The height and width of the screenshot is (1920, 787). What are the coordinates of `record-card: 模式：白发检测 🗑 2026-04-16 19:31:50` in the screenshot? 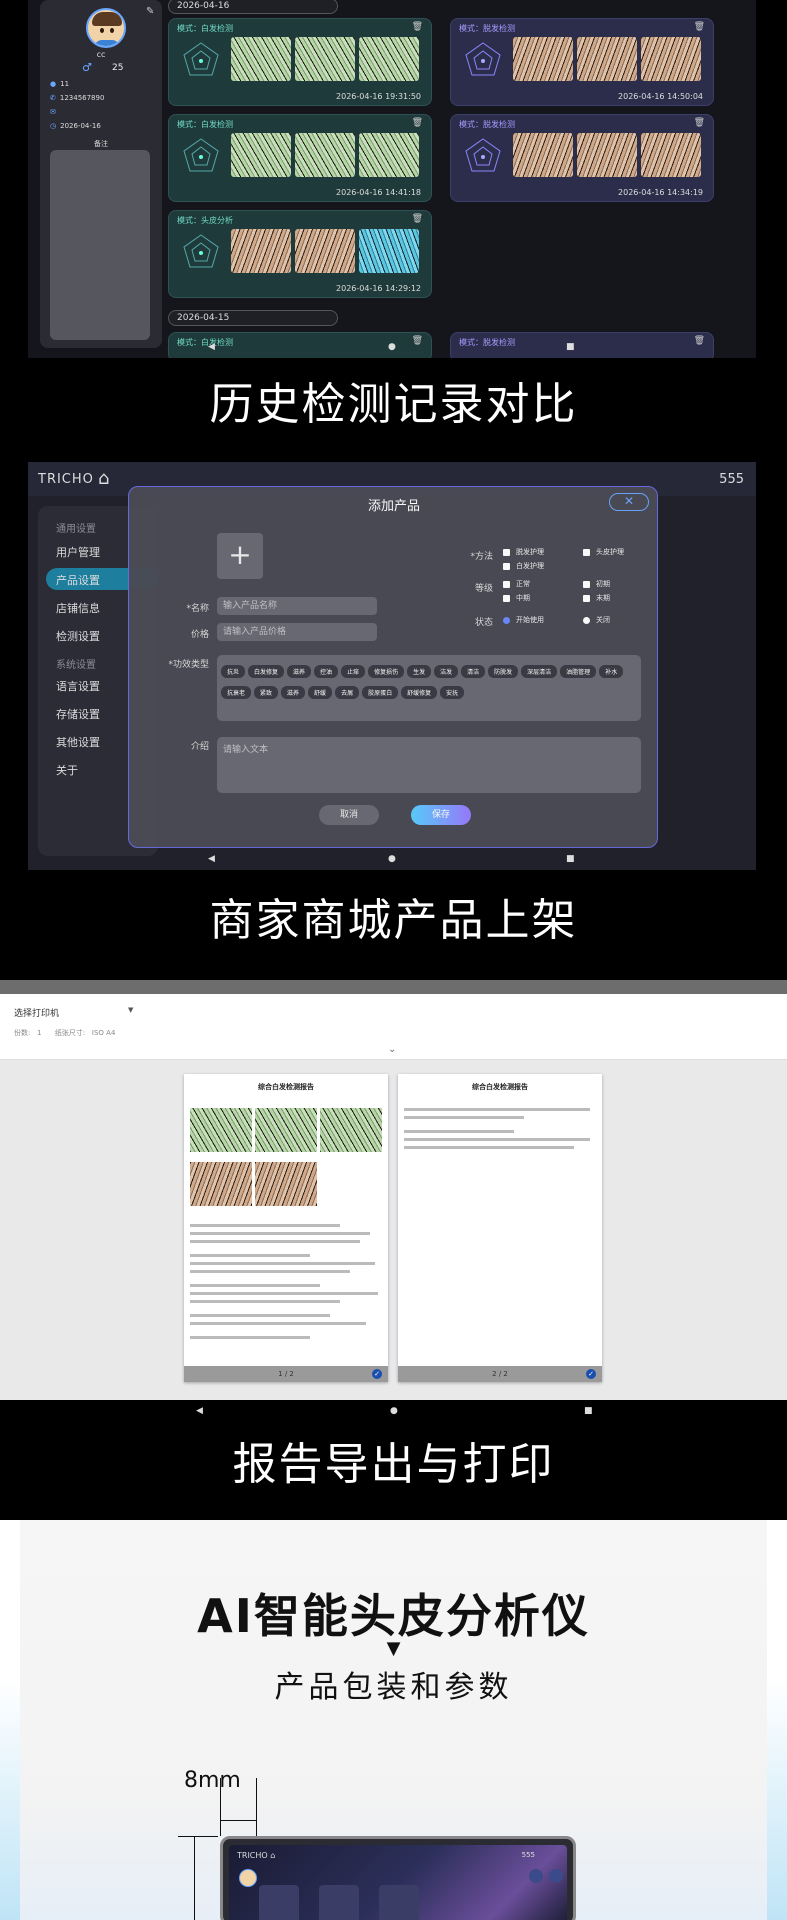 It's located at (300, 62).